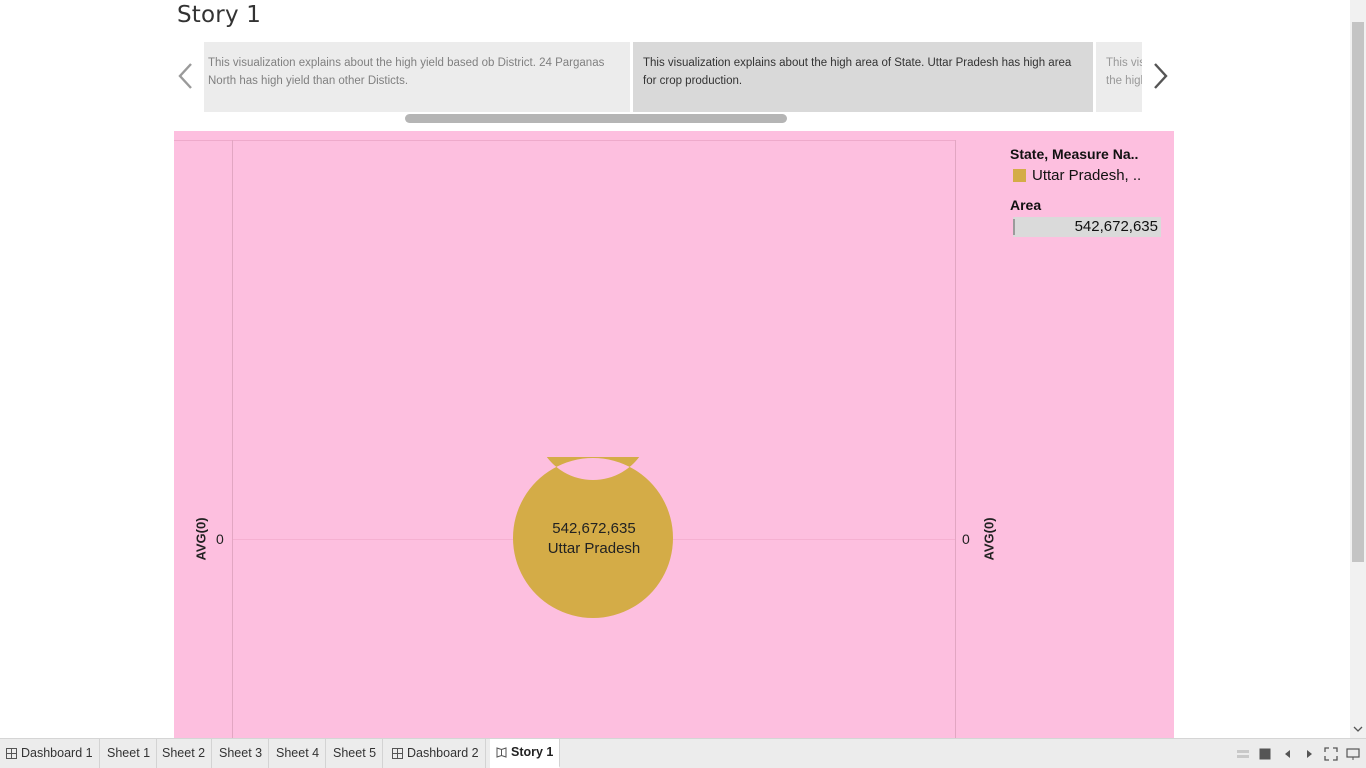 The image size is (1366, 768). I want to click on area-legend-value: 542,672,635, so click(1116, 226).